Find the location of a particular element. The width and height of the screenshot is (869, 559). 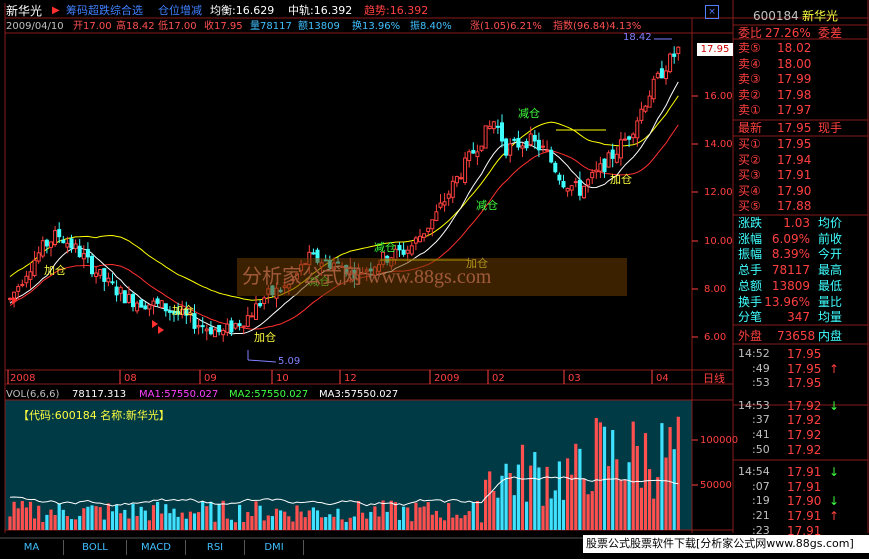

stat-right-label: 最低 is located at coordinates (830, 285).